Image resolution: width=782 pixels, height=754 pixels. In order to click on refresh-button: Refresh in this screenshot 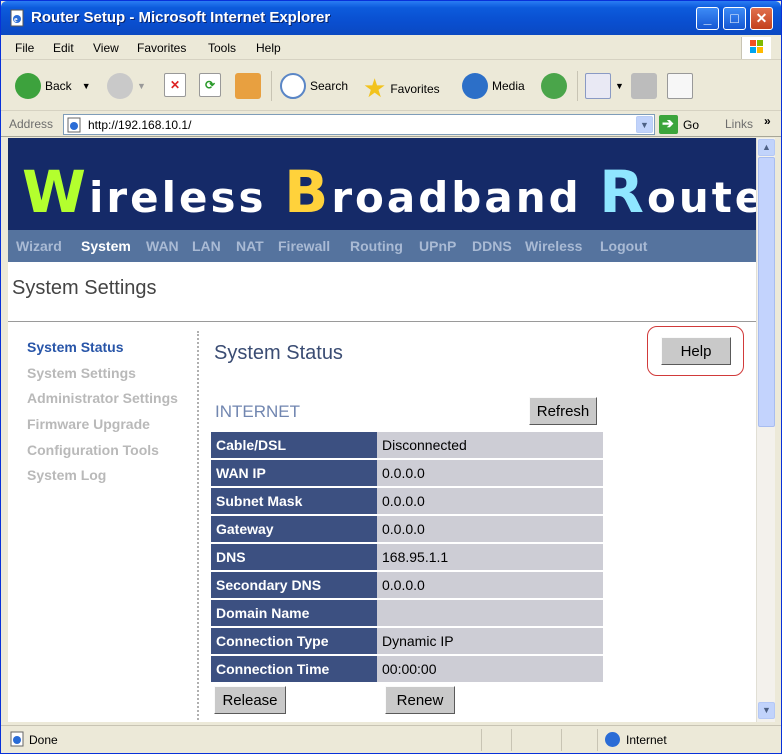, I will do `click(563, 411)`.